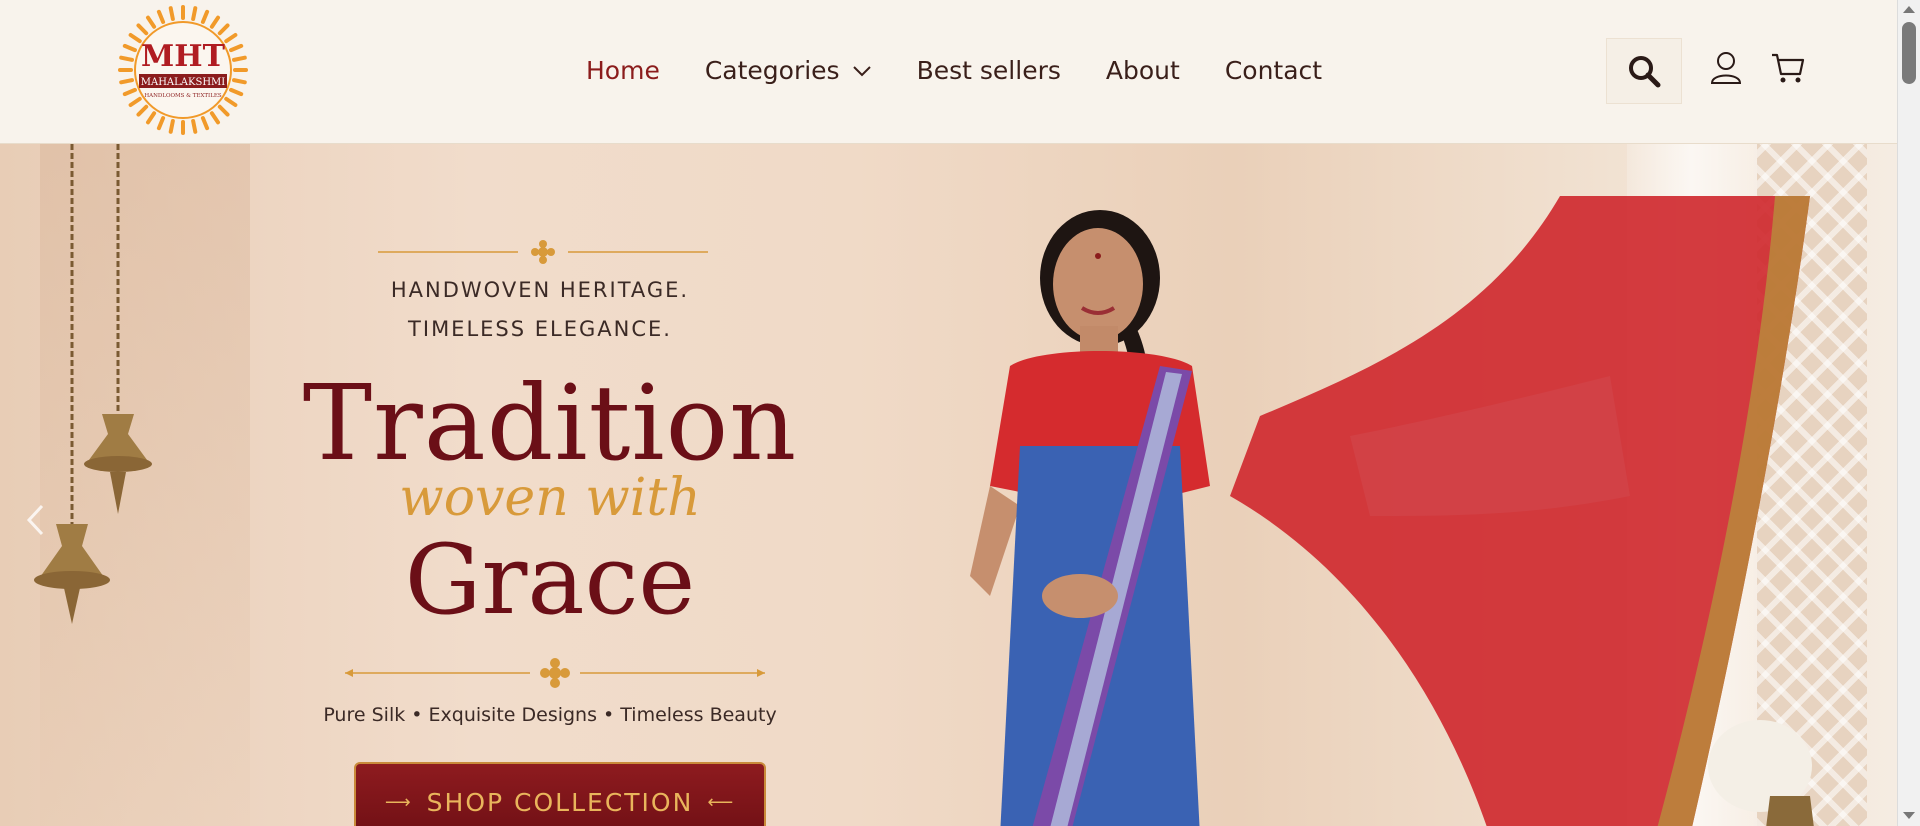  What do you see at coordinates (1909, 815) in the screenshot?
I see `scroll-down-arrow-icon` at bounding box center [1909, 815].